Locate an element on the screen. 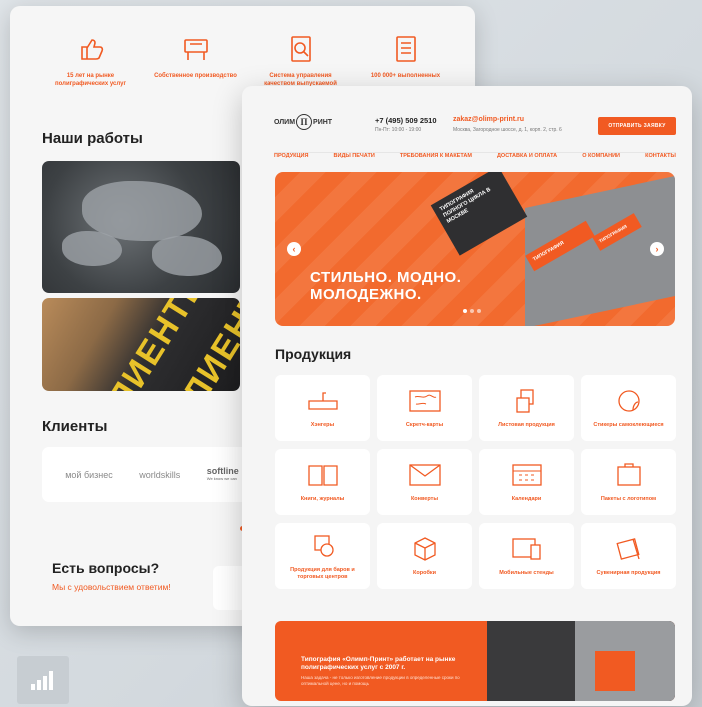 The width and height of the screenshot is (702, 707). product-tile-pos: Продукция для баров и торговых центров is located at coordinates (322, 556).